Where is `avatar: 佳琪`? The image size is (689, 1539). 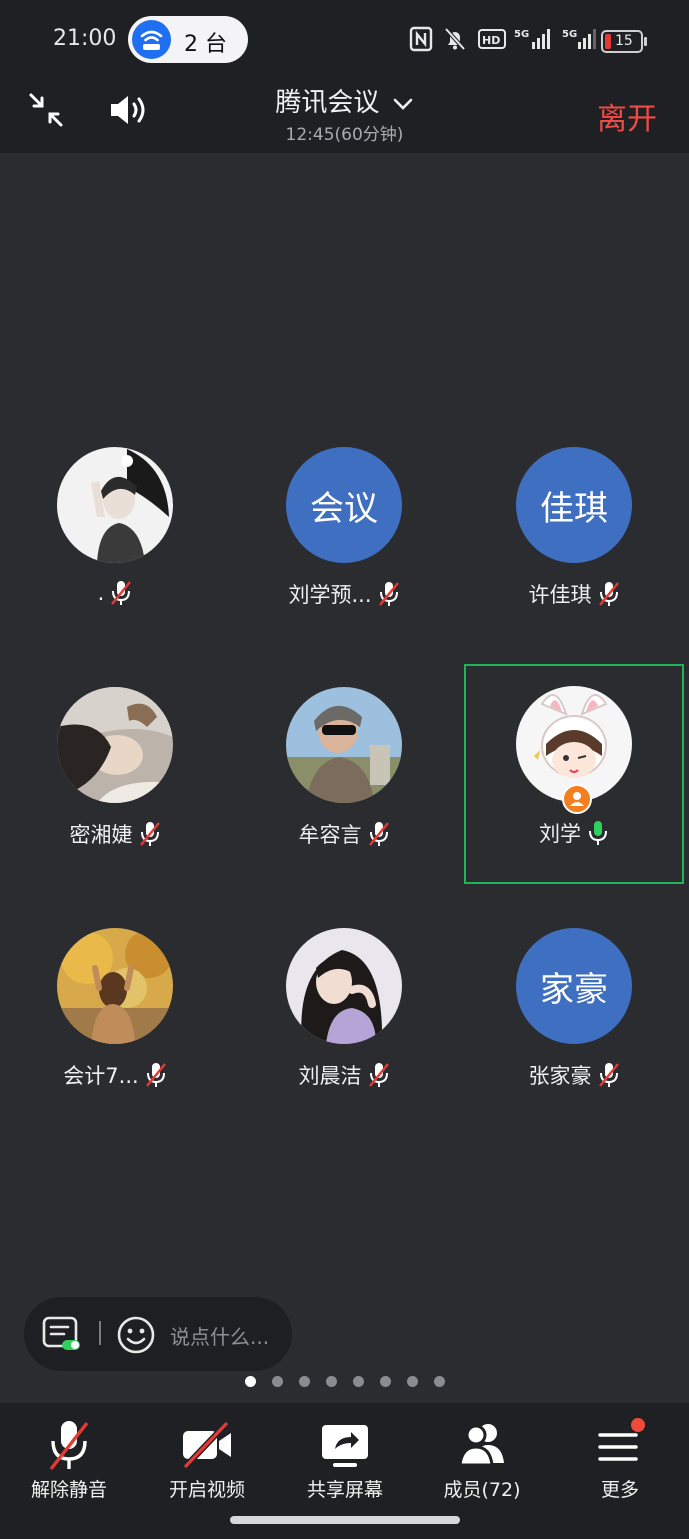 avatar: 佳琪 is located at coordinates (574, 505).